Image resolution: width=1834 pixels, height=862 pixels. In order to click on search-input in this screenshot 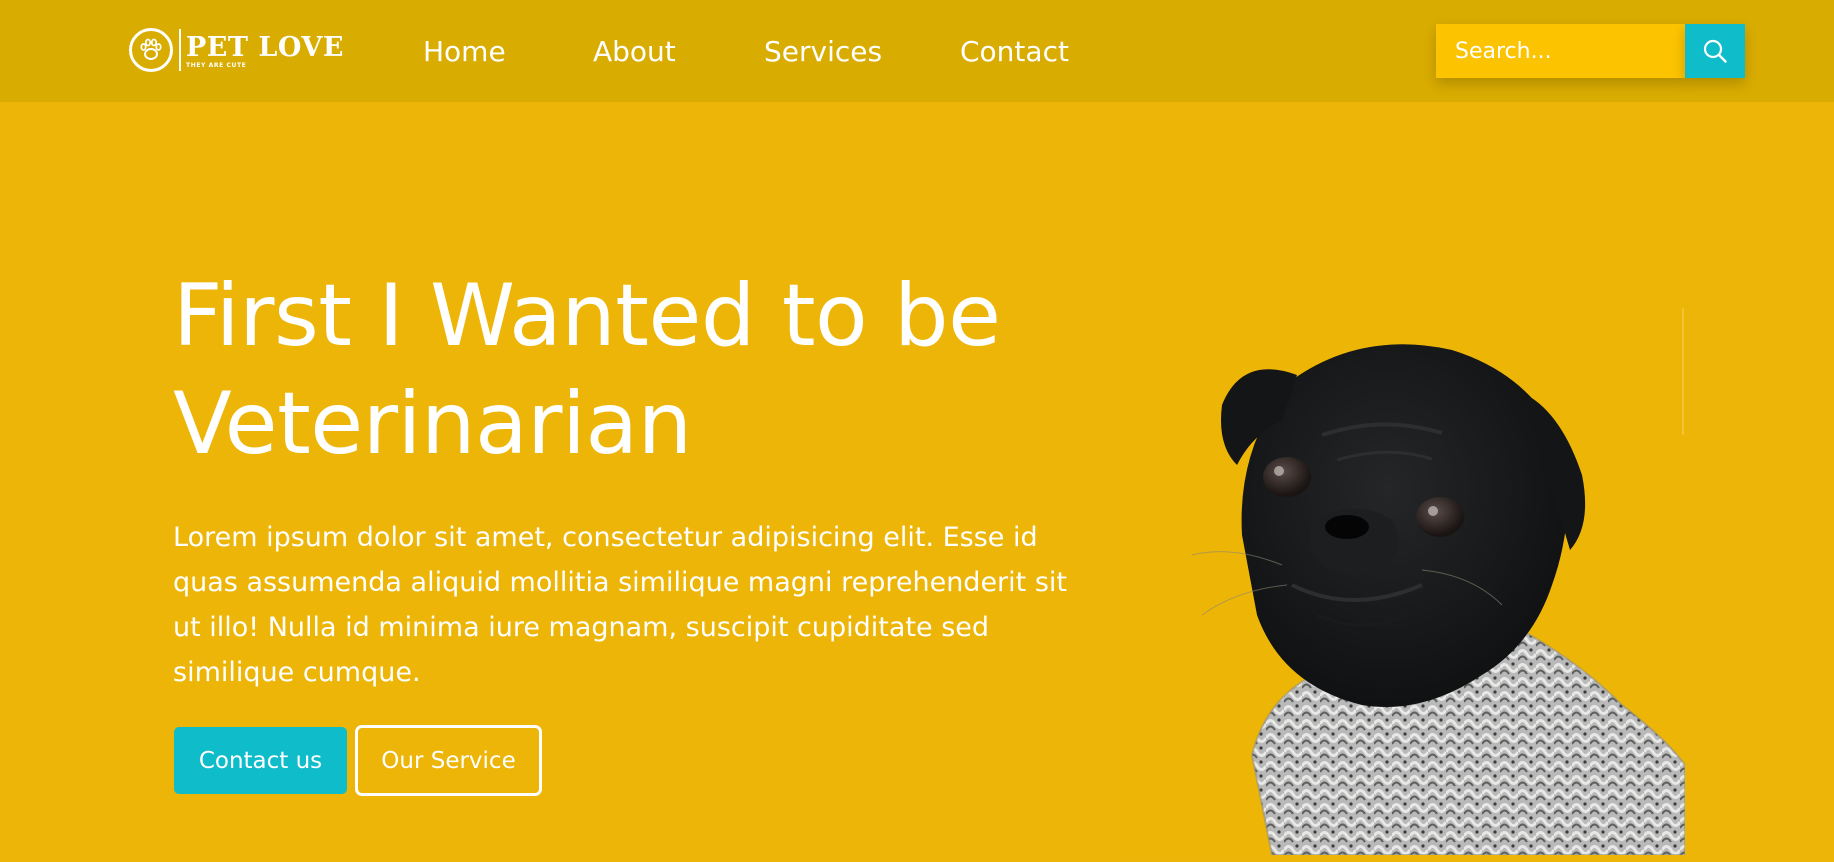, I will do `click(1570, 51)`.